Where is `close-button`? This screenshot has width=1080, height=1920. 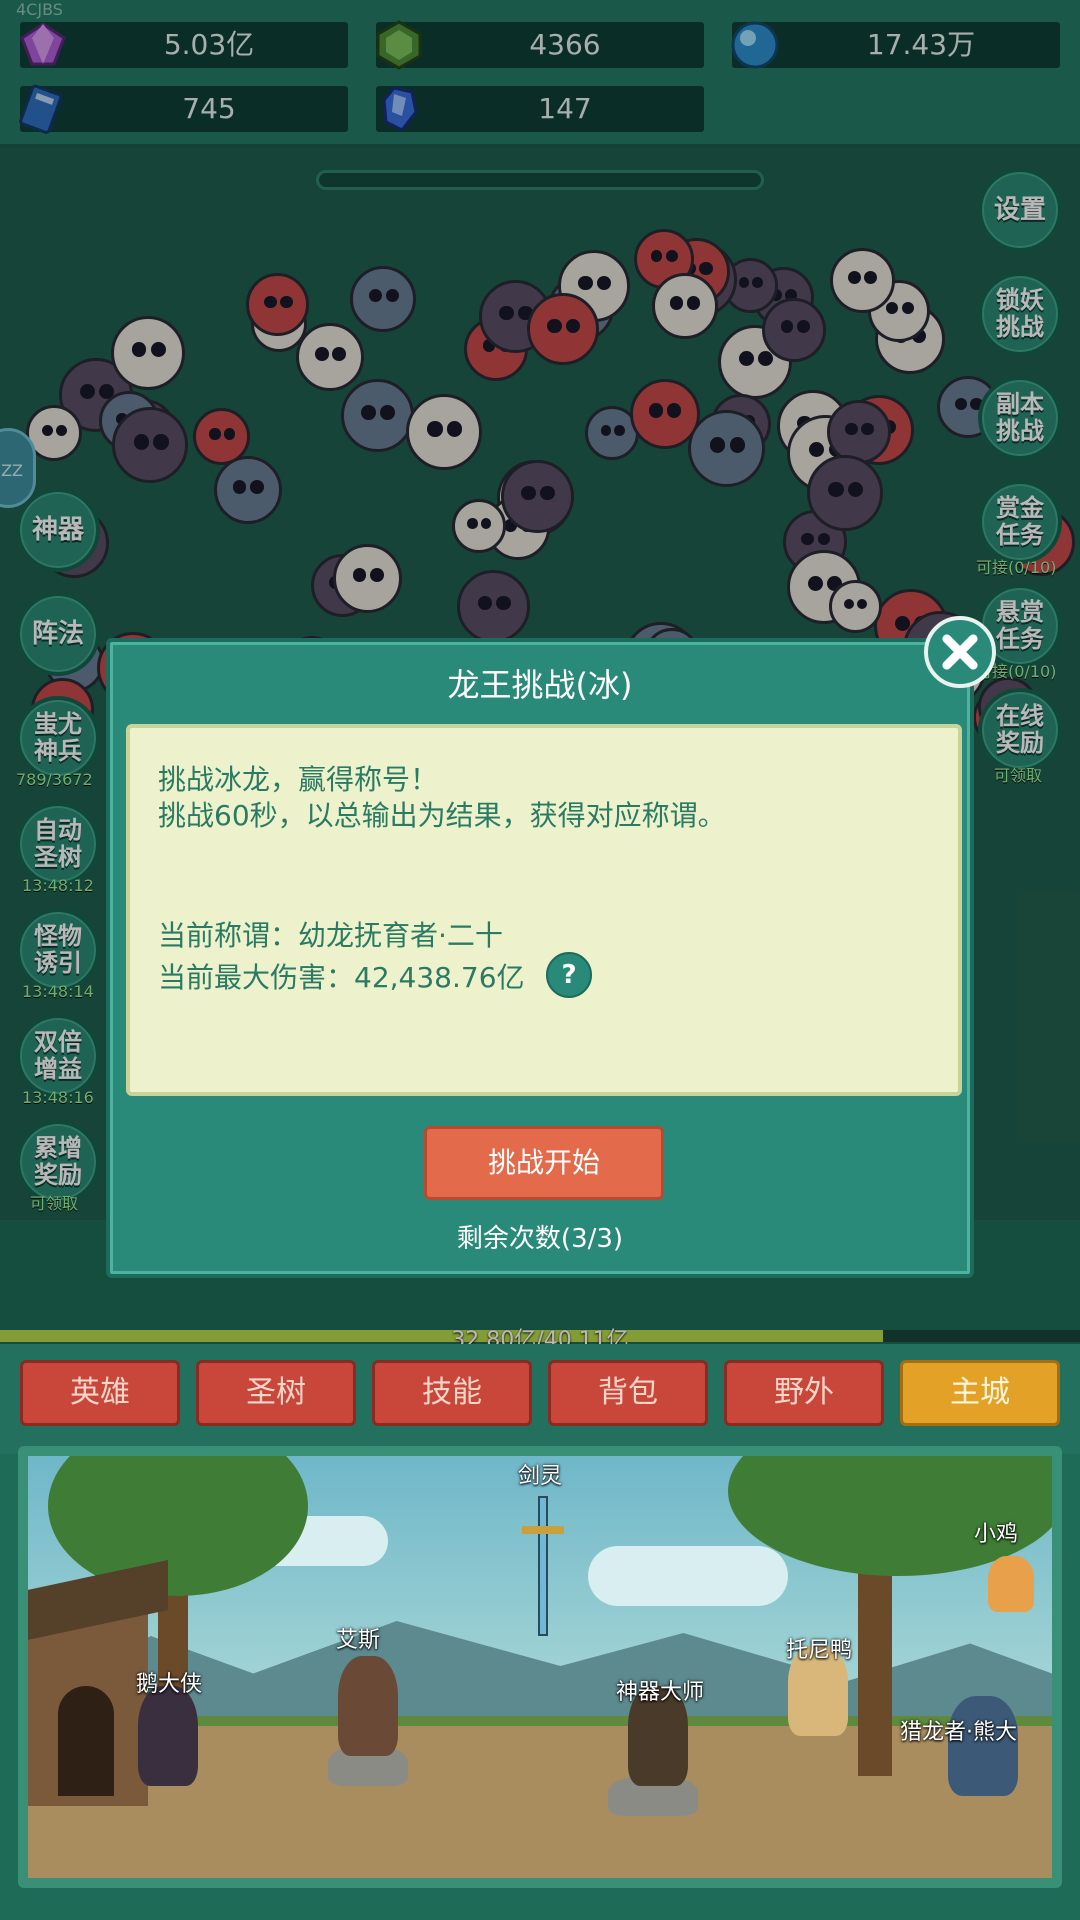
close-button is located at coordinates (960, 652).